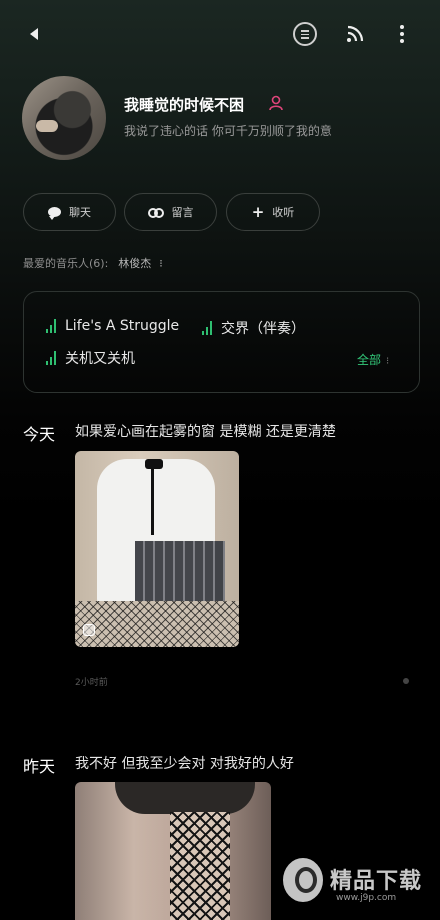  Describe the element at coordinates (66, 263) in the screenshot. I see `favorite-label: 最爱的音乐人(6):` at that location.